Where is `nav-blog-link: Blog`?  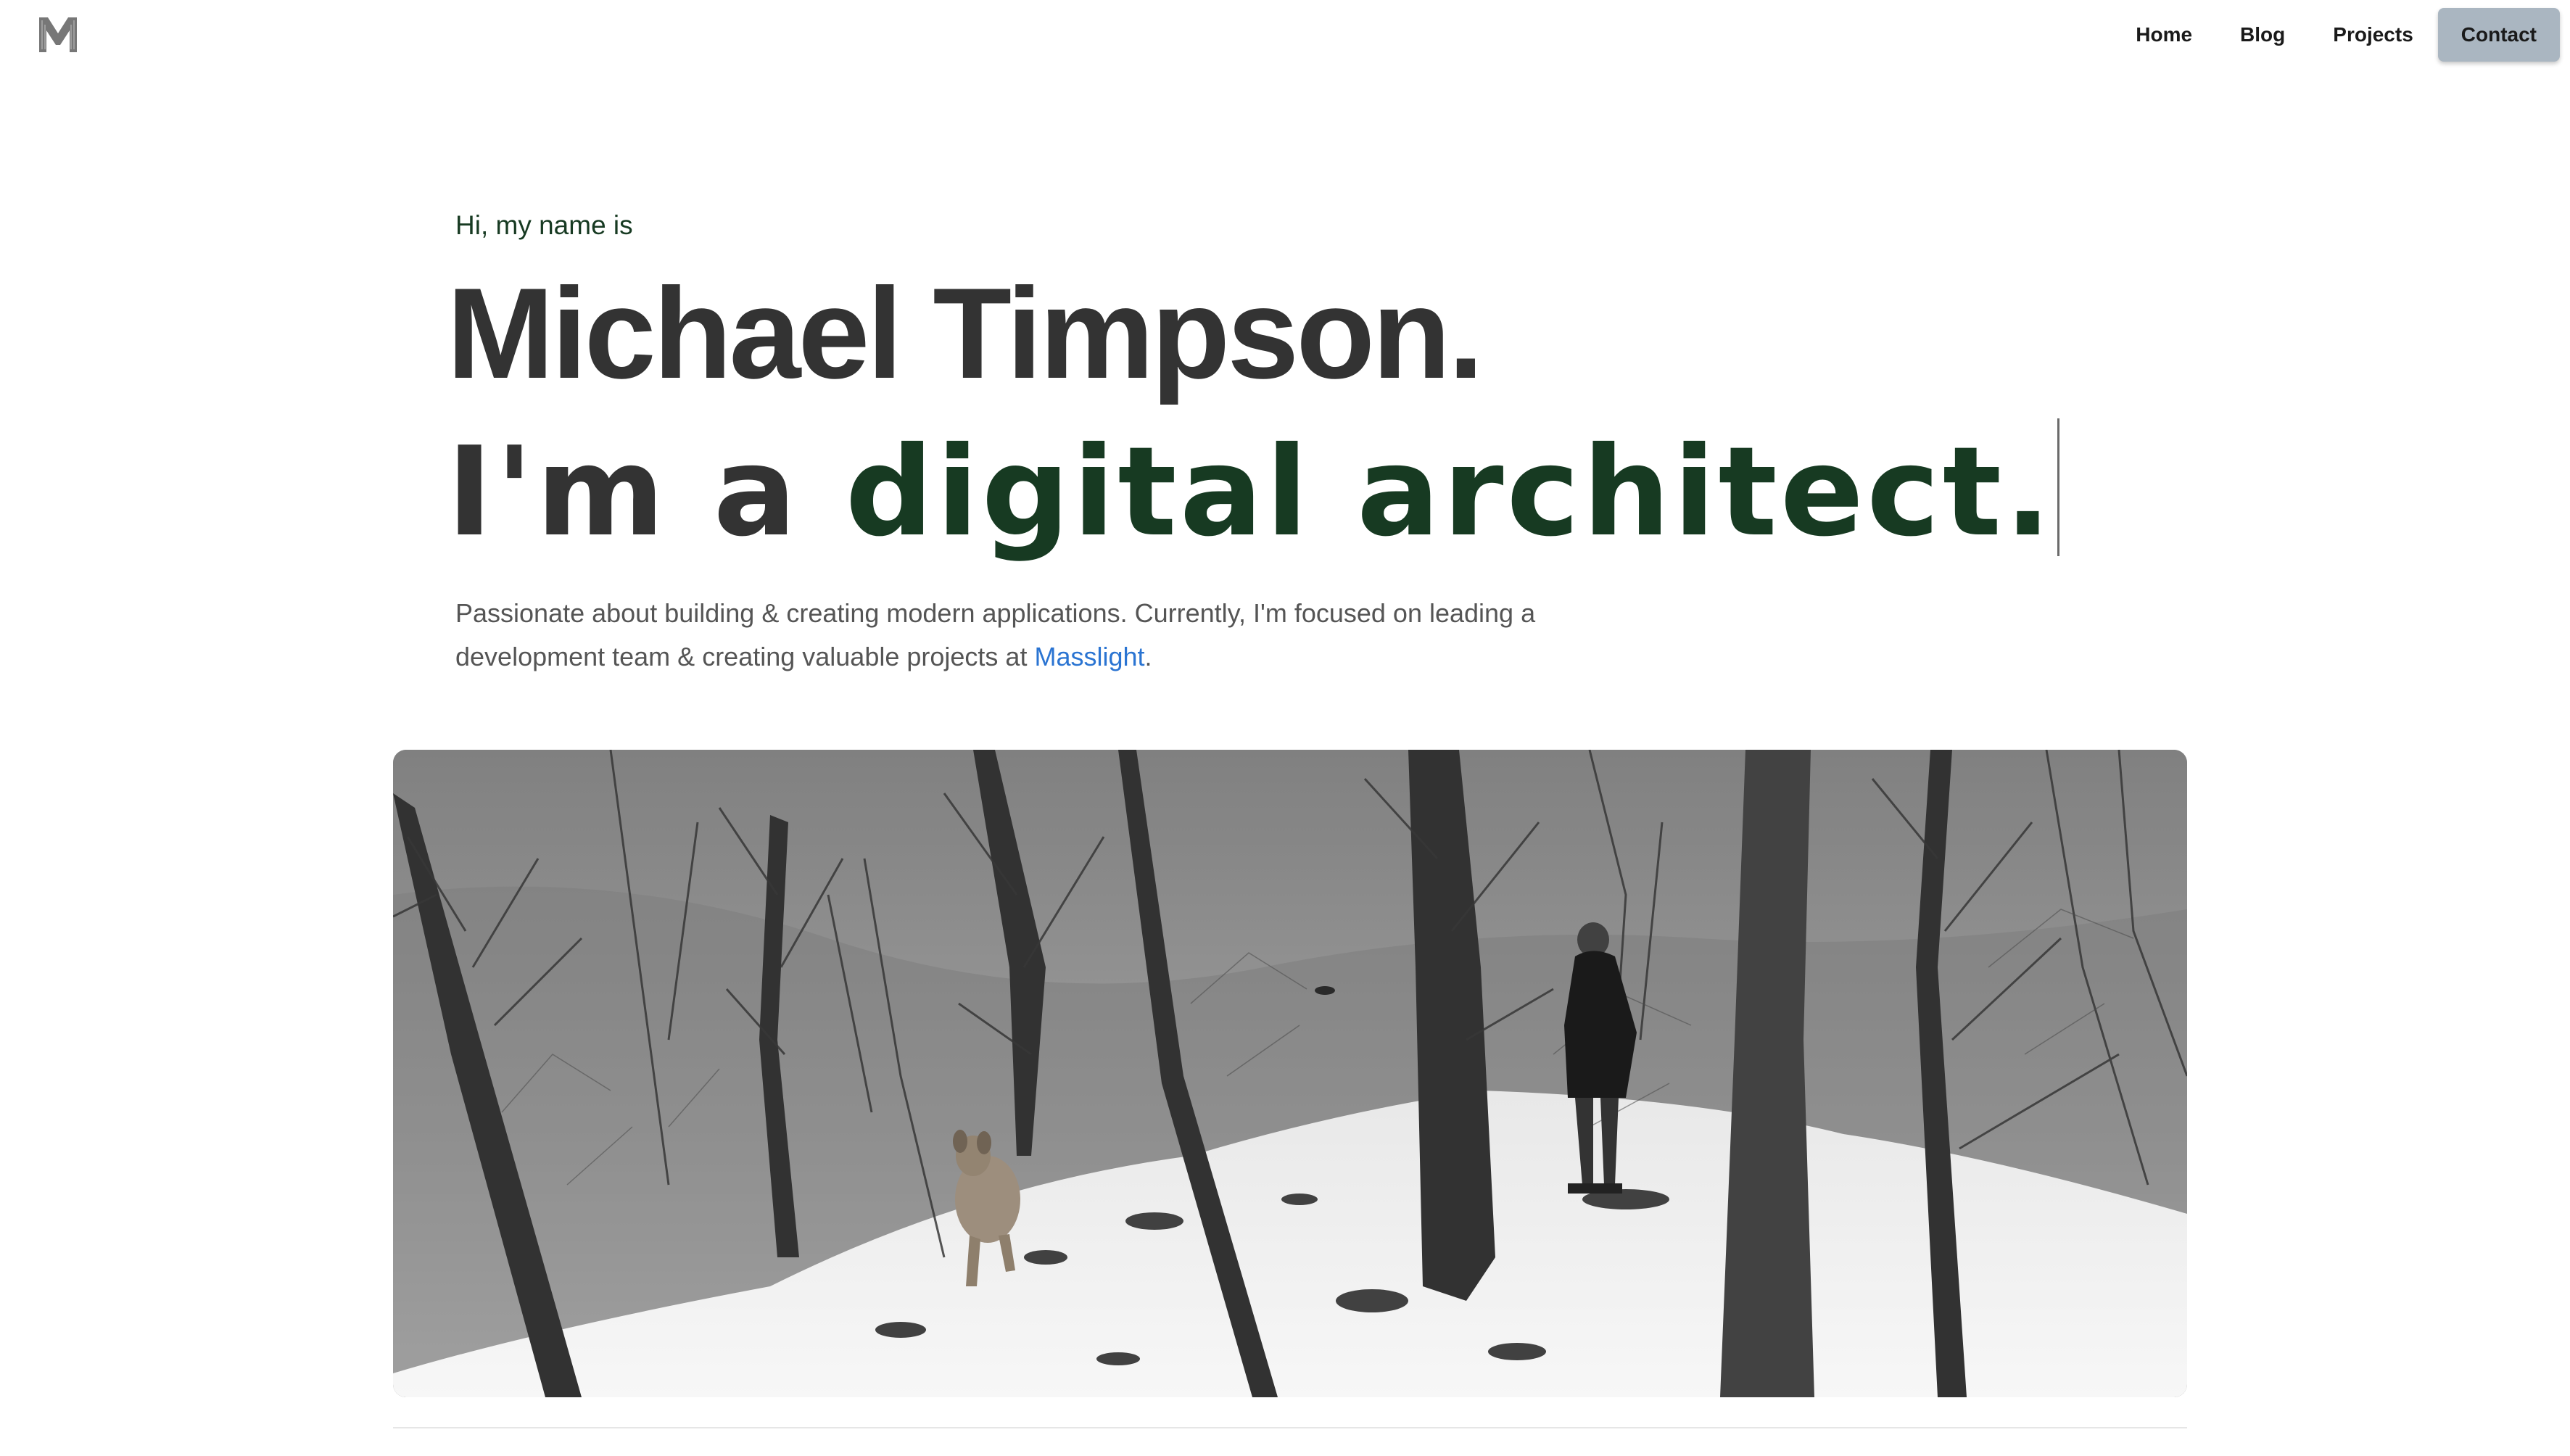
nav-blog-link: Blog is located at coordinates (2262, 35).